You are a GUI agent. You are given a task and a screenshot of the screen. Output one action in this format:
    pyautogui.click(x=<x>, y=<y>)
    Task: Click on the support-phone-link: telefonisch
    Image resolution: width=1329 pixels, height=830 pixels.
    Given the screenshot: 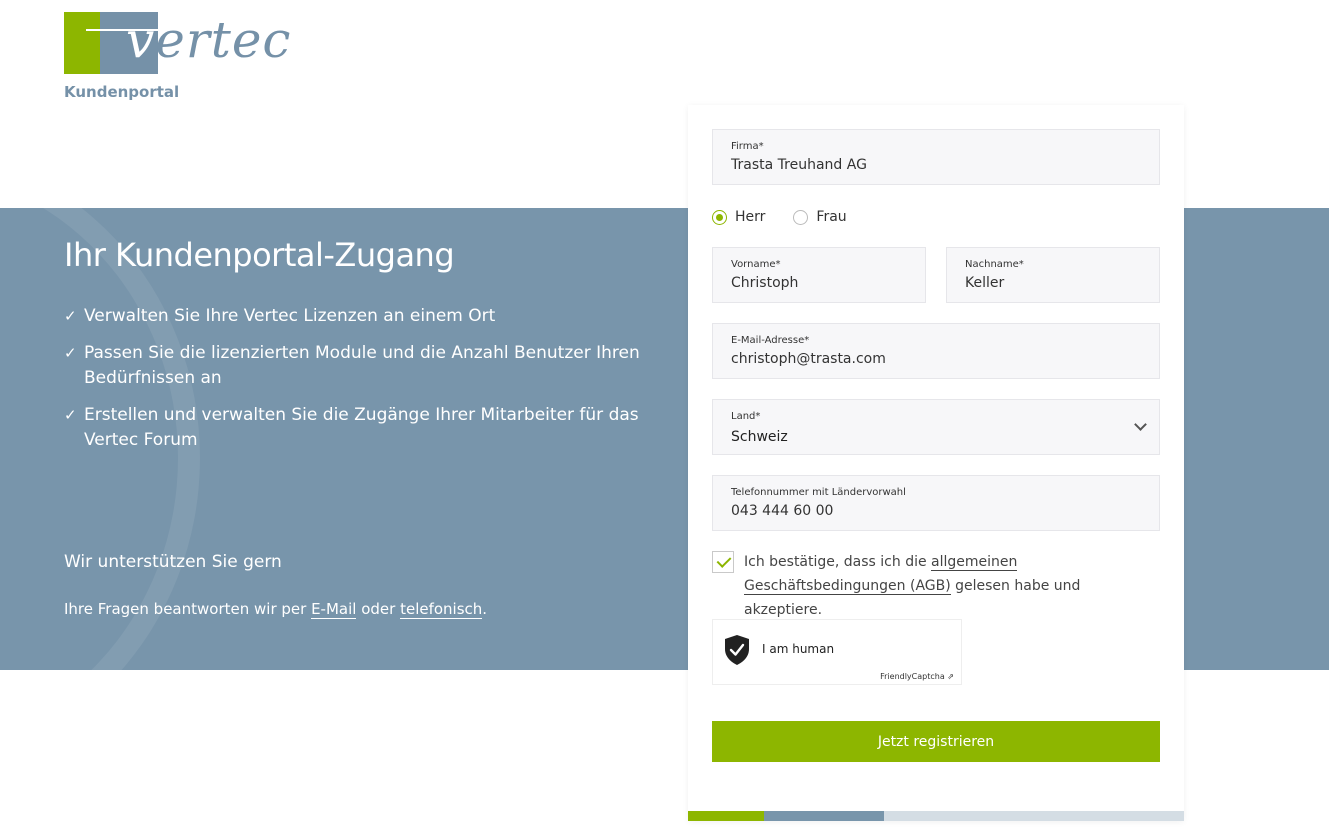 What is the action you would take?
    pyautogui.click(x=441, y=609)
    